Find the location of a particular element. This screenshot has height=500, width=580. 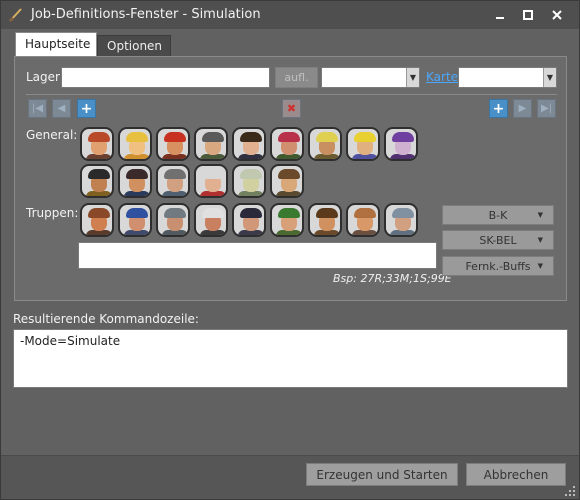

general-2-avatar-icon is located at coordinates (135, 144).